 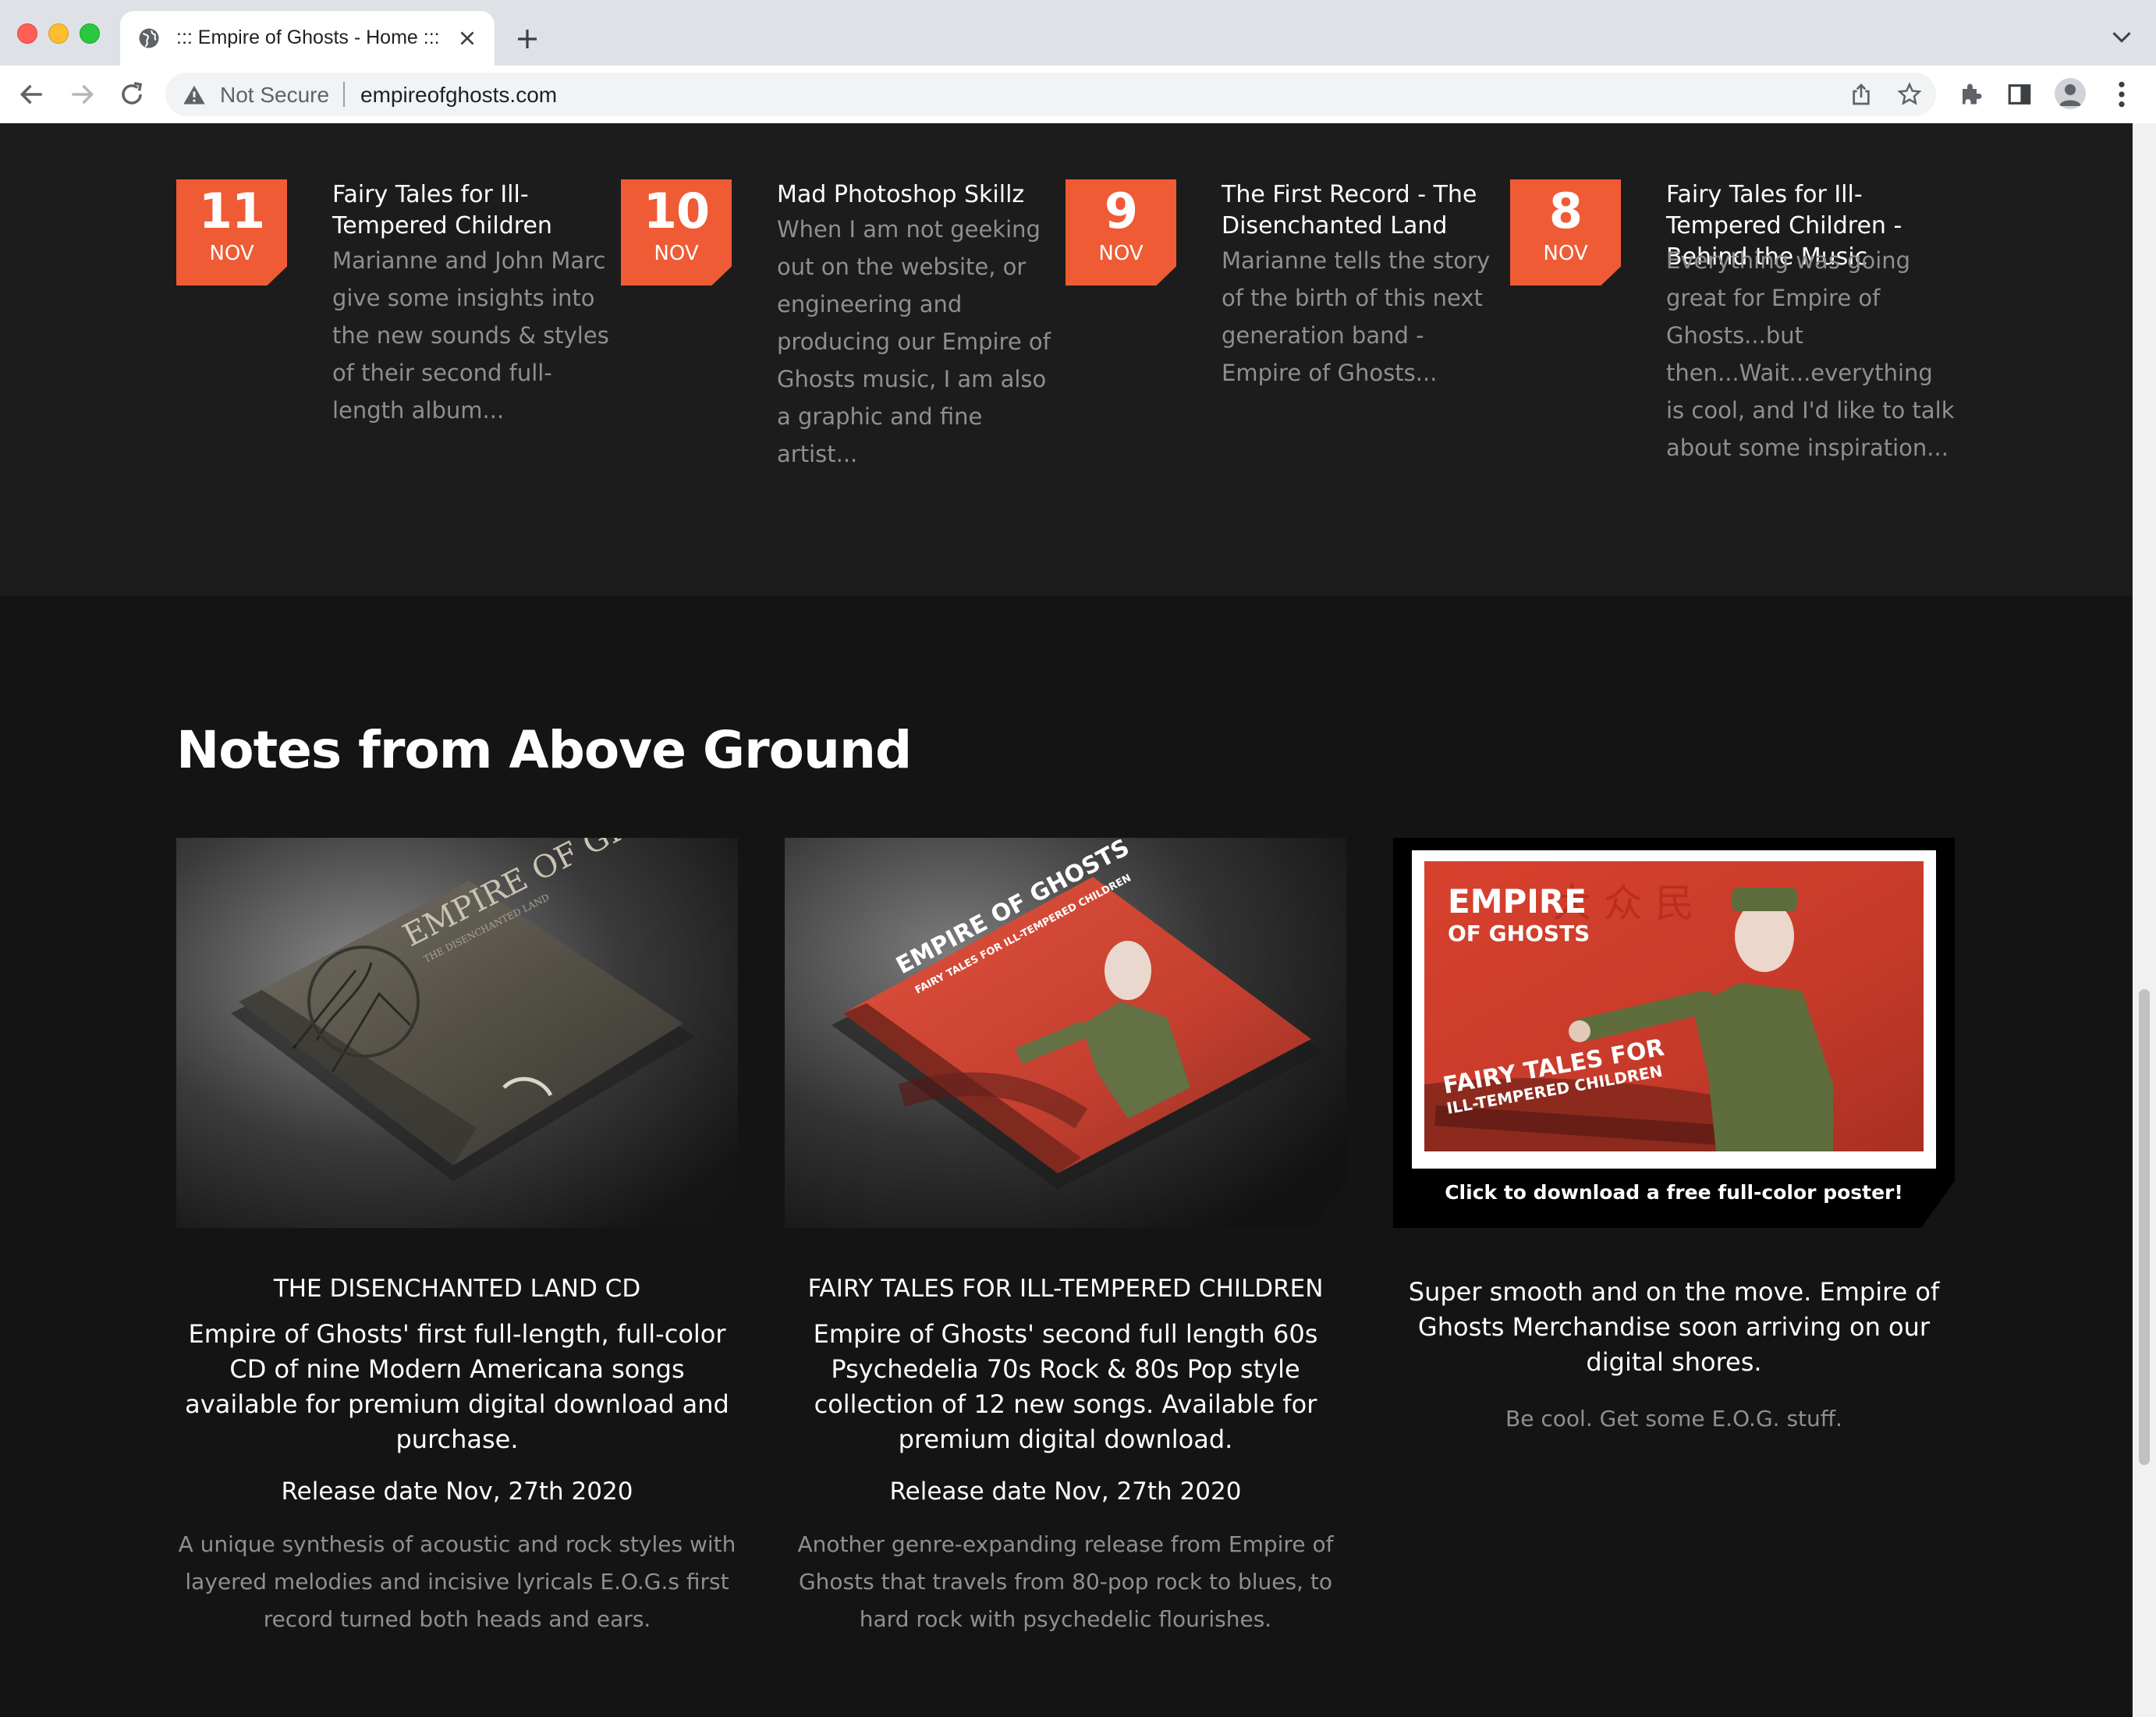 I want to click on bookmark-star-icon, so click(x=1910, y=94).